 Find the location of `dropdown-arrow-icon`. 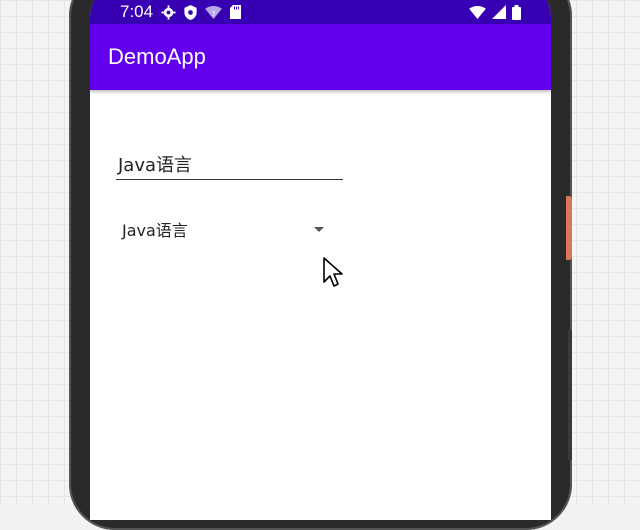

dropdown-arrow-icon is located at coordinates (319, 229).